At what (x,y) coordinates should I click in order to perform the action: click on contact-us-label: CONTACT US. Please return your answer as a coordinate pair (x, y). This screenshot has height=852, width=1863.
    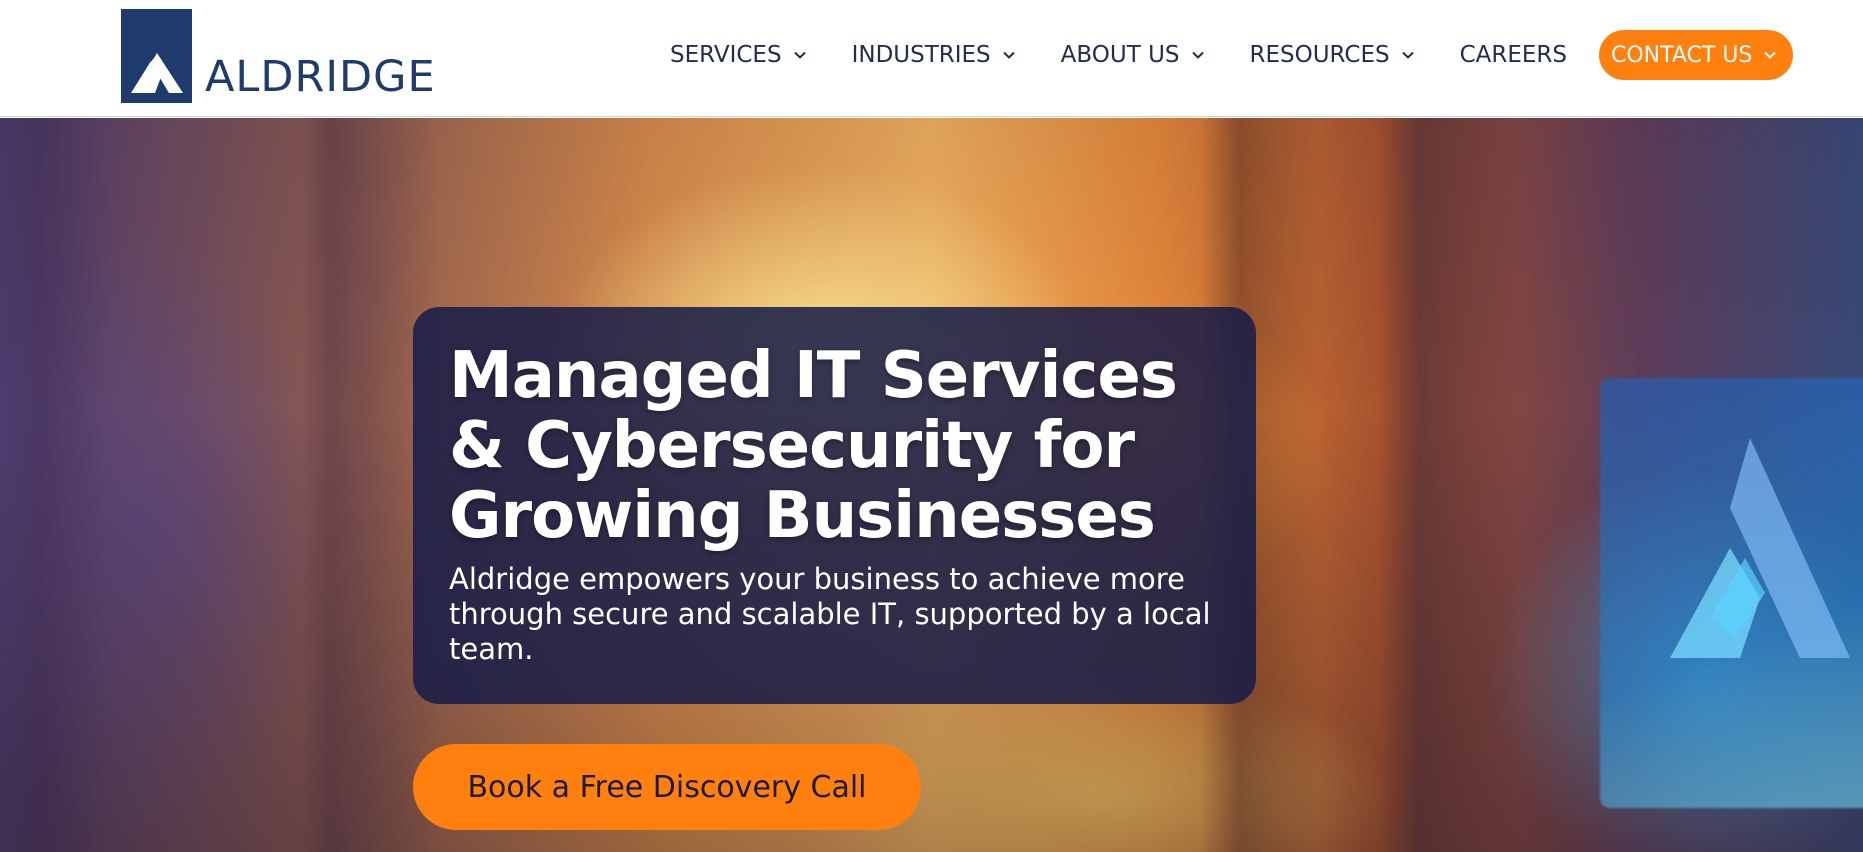
    Looking at the image, I should click on (1682, 55).